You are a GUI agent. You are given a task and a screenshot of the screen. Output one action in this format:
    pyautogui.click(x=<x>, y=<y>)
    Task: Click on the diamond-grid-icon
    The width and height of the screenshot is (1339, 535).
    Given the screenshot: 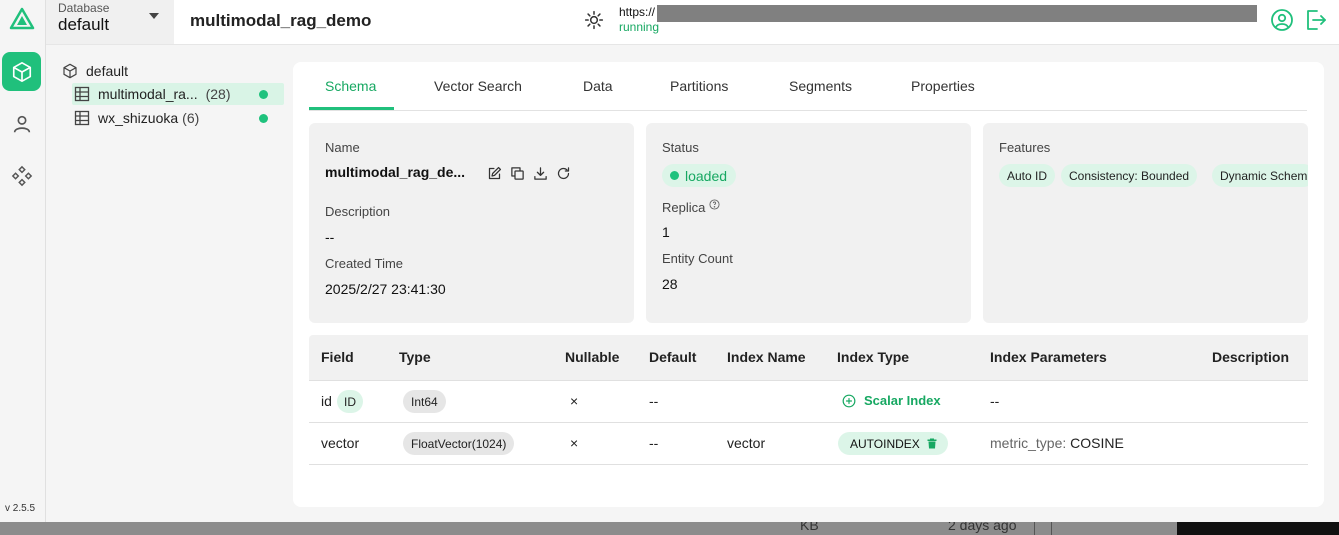 What is the action you would take?
    pyautogui.click(x=21, y=175)
    